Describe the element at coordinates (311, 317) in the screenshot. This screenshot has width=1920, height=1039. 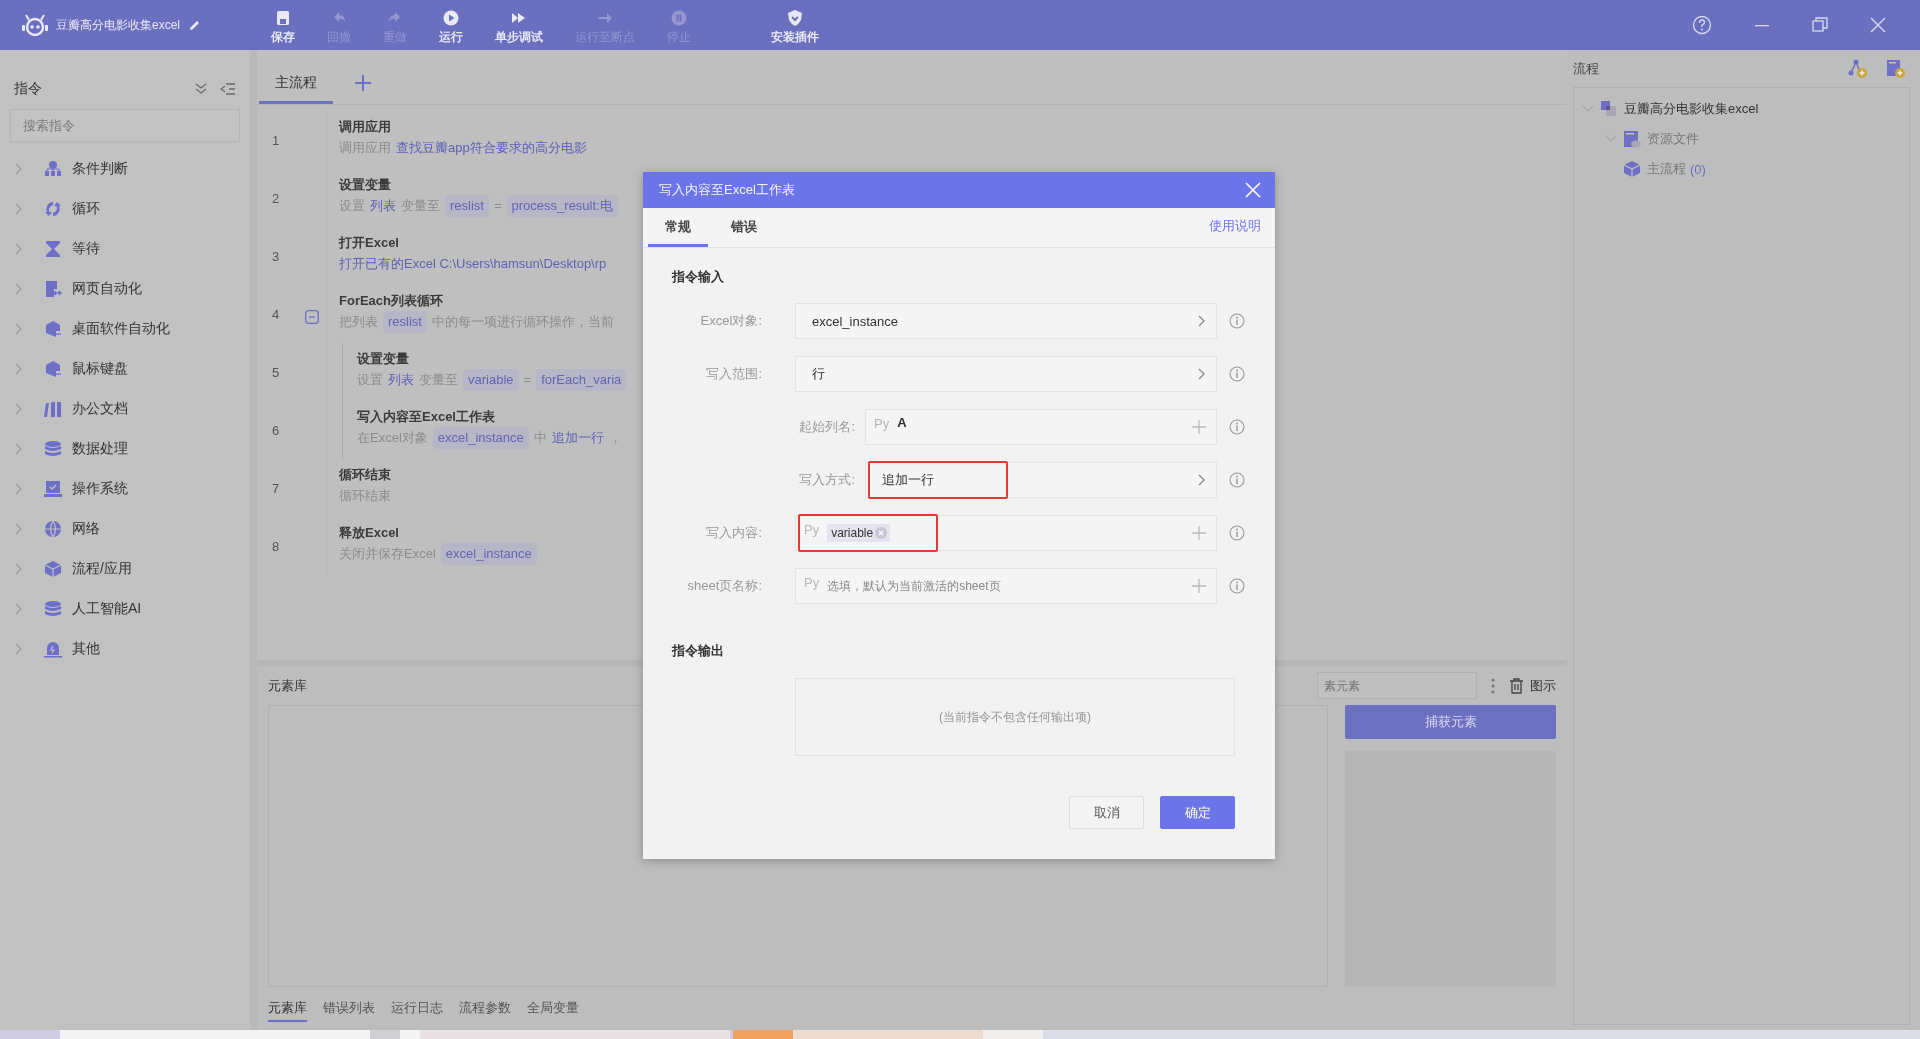
I see `collapse-icon` at that location.